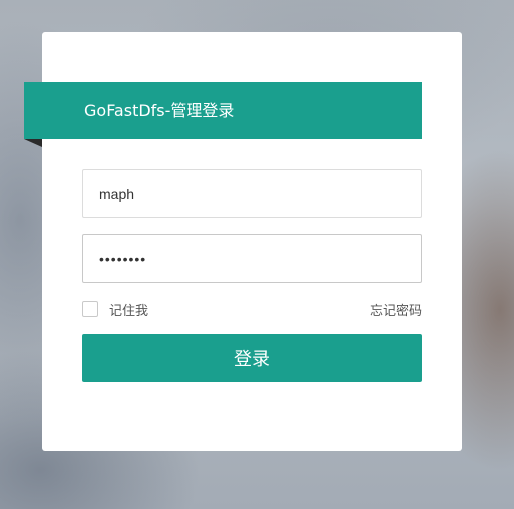 The width and height of the screenshot is (514, 509). I want to click on login-title: GoFastDfs-管理登录, so click(159, 110).